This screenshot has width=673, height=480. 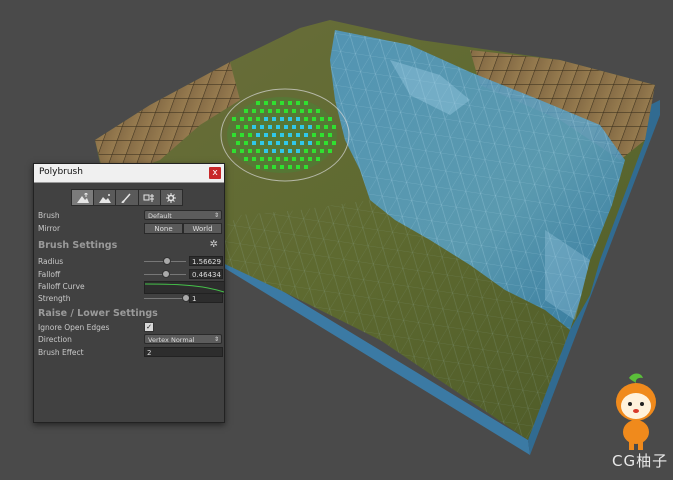 What do you see at coordinates (150, 197) in the screenshot?
I see `prefab-mode-button` at bounding box center [150, 197].